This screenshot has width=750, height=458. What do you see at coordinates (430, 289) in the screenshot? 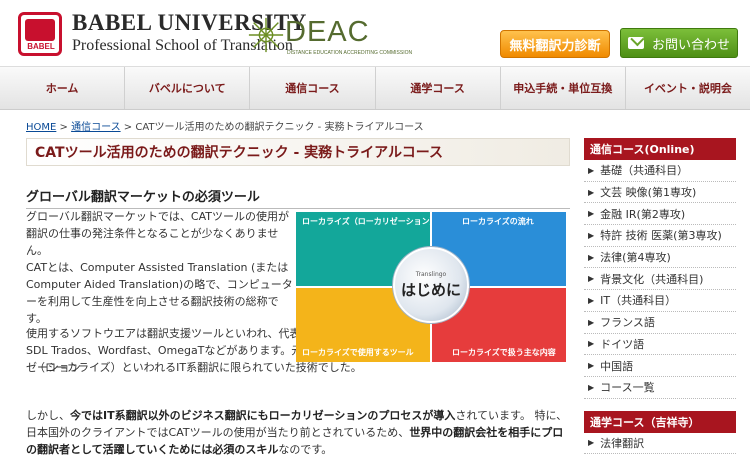
I see `globe-label: はじめに` at bounding box center [430, 289].